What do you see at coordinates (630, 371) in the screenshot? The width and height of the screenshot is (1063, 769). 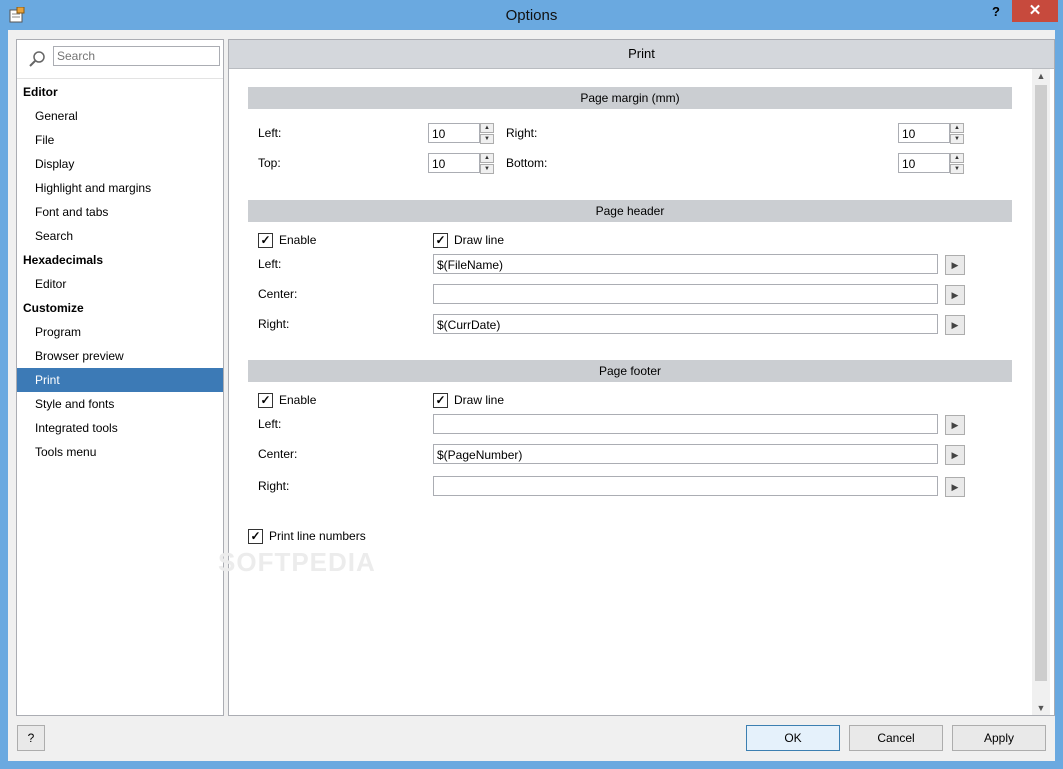 I see `page-footer-header: Page footer` at bounding box center [630, 371].